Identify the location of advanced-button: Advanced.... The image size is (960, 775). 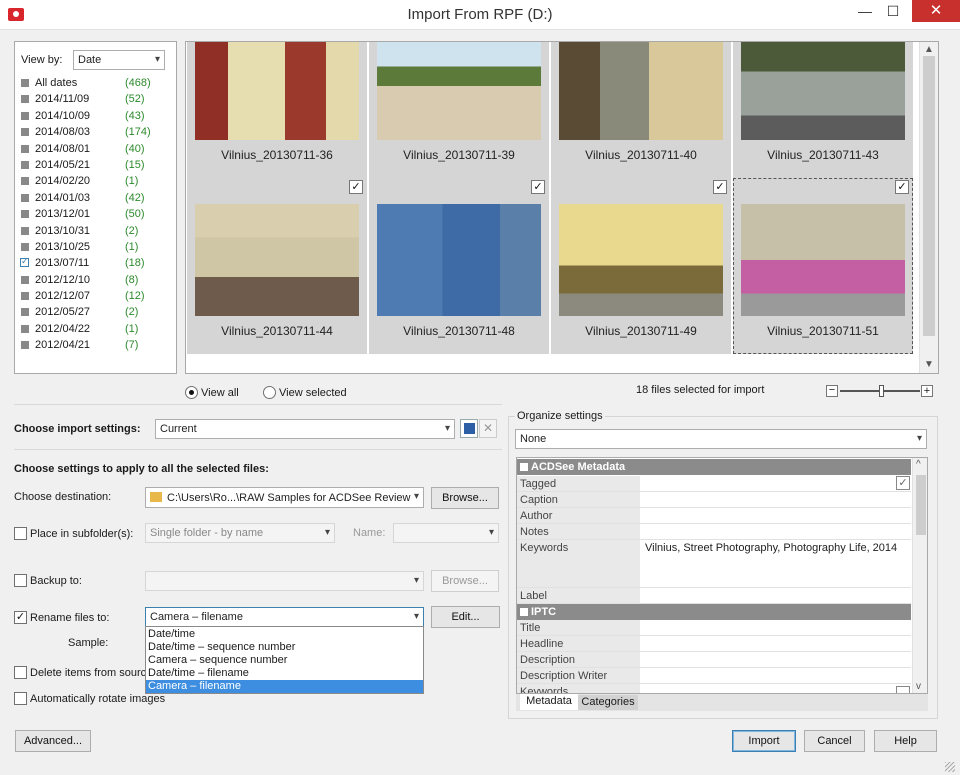
(53, 741).